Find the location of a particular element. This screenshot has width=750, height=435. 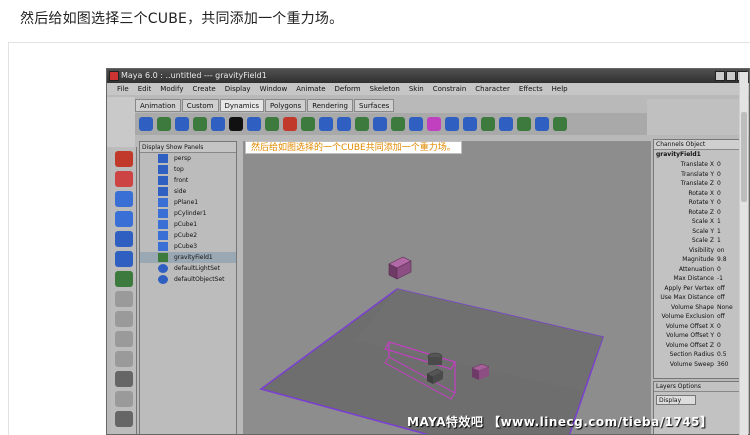

outliner-item-defaultlightset: defaultLightSet is located at coordinates (188, 268).